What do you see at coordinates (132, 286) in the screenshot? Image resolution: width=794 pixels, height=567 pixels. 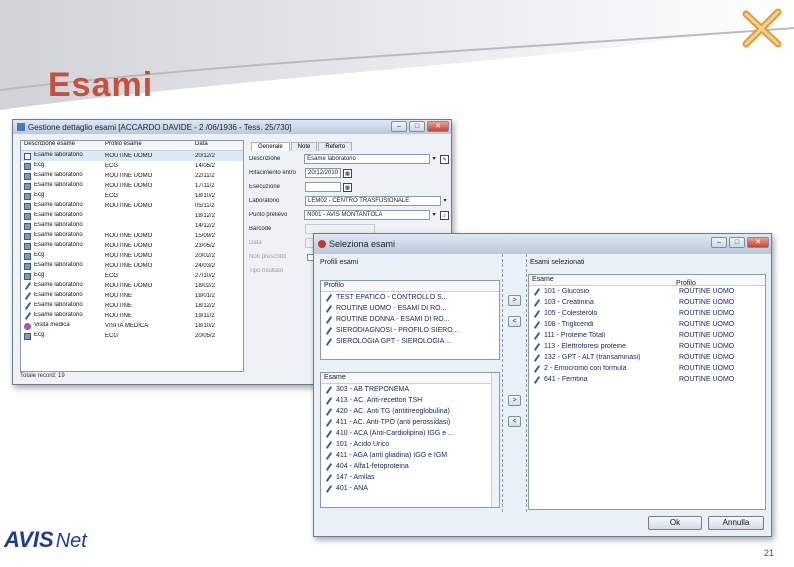 I see `table-row: Esame laboratorio ROUTINE UOMO 18/02/2` at bounding box center [132, 286].